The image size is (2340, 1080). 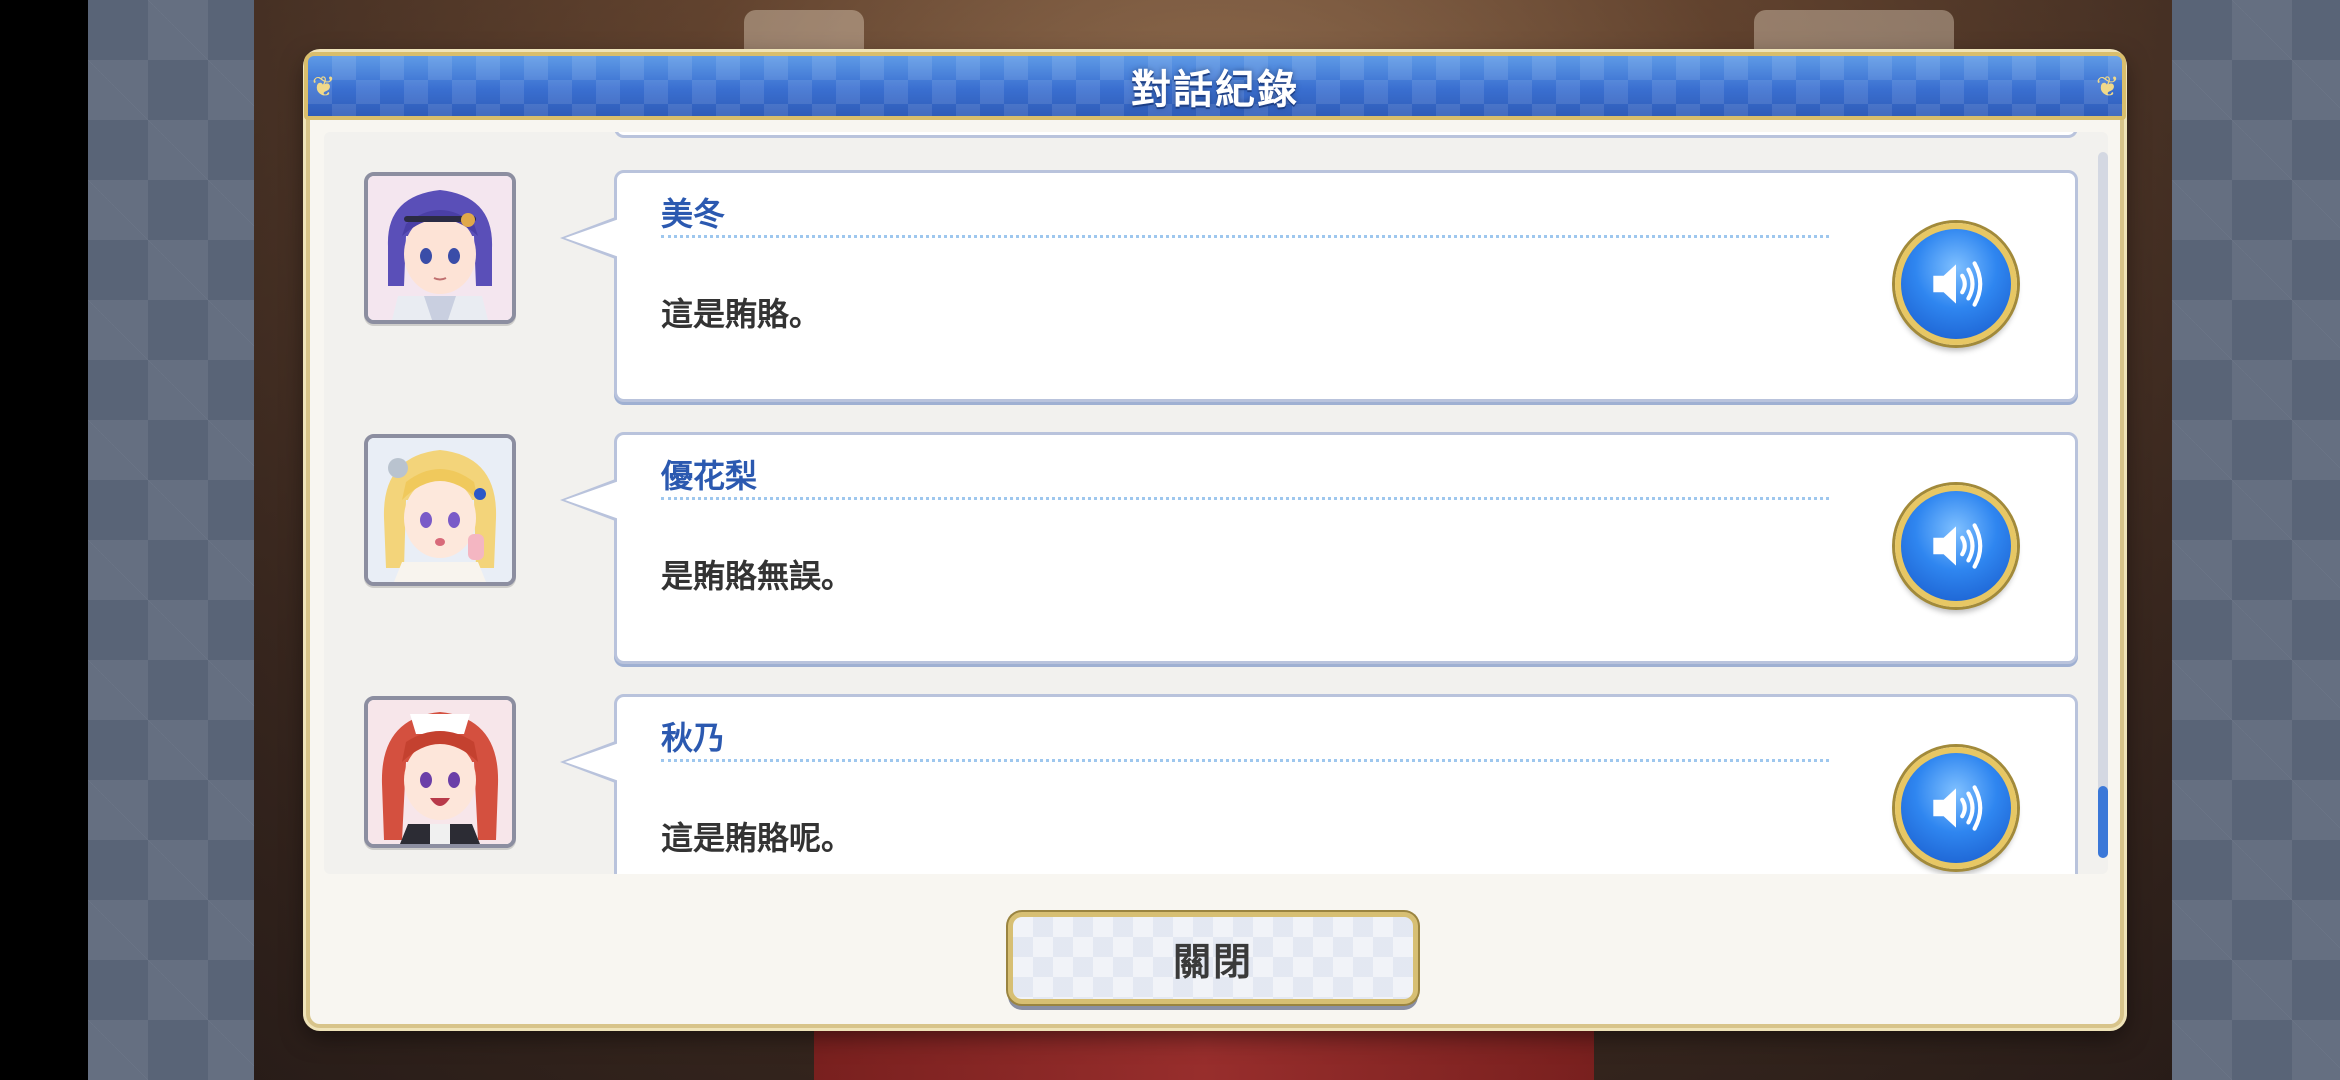 I want to click on speech-text: 是賄賂無誤。, so click(x=757, y=576).